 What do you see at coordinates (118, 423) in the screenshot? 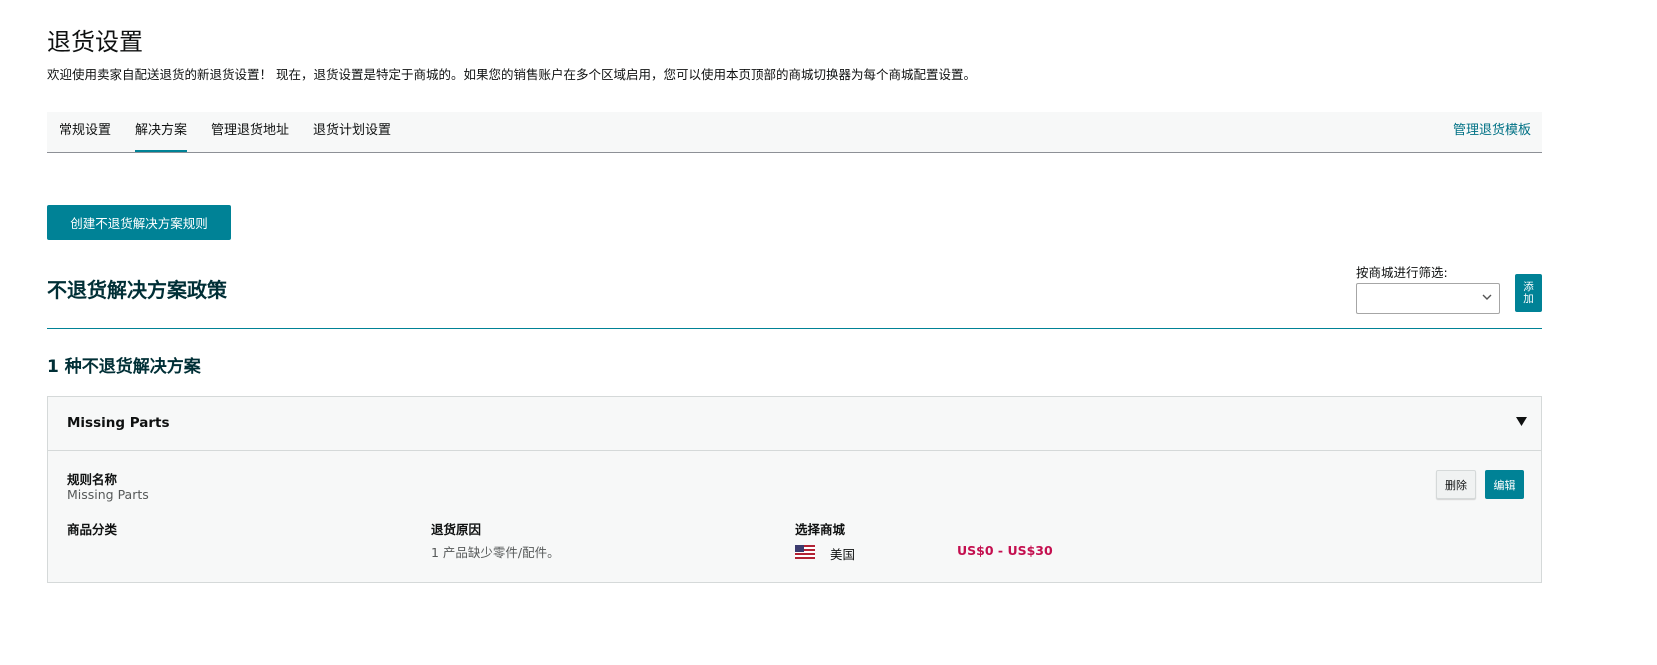
I see `solution-card-title: Missing Parts` at bounding box center [118, 423].